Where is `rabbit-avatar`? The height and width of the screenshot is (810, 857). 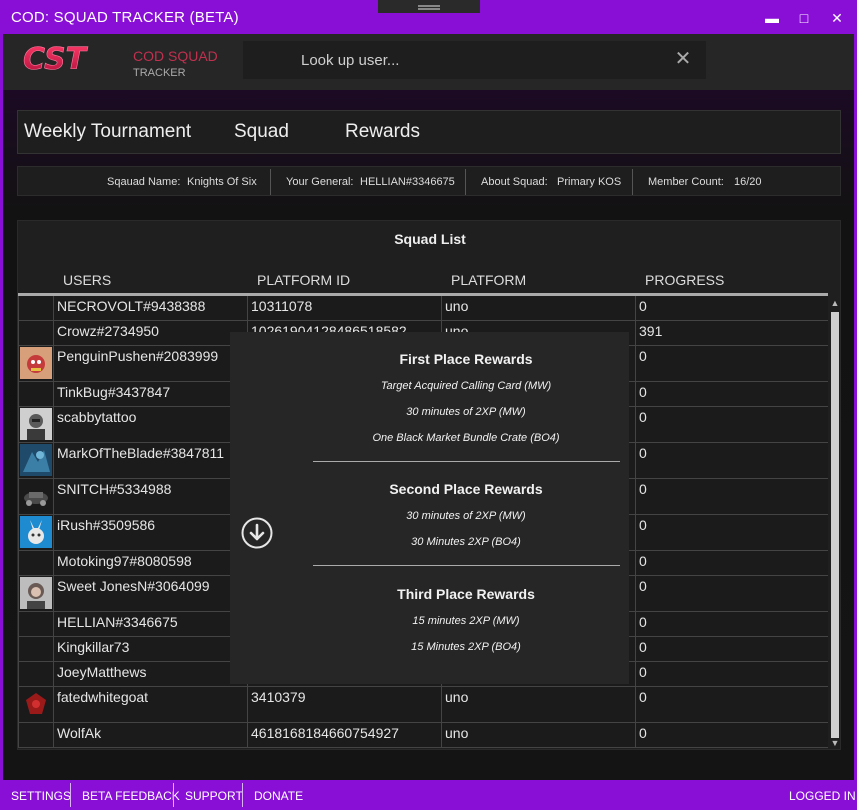
rabbit-avatar is located at coordinates (36, 532).